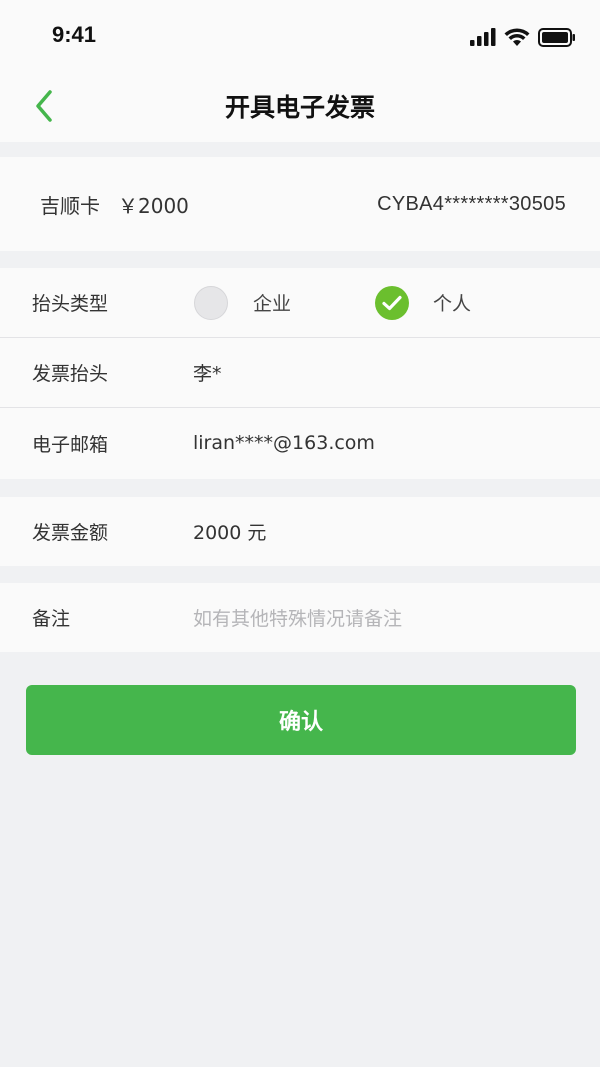 Image resolution: width=600 pixels, height=1067 pixels. What do you see at coordinates (230, 533) in the screenshot?
I see `invoice-amount-value: 2000 元` at bounding box center [230, 533].